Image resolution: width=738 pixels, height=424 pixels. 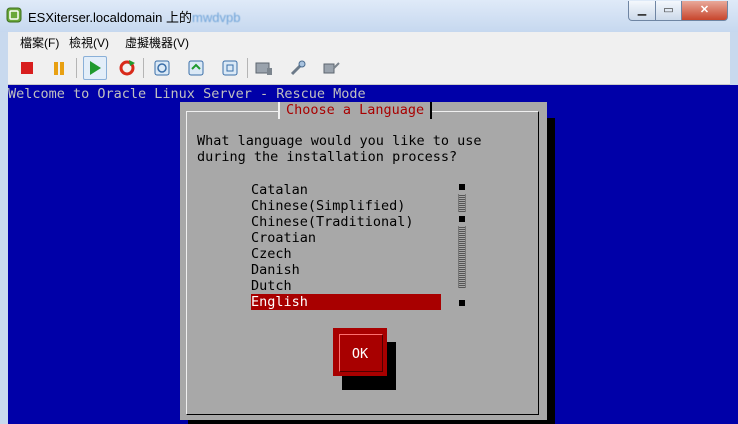 What do you see at coordinates (327, 157) in the screenshot?
I see `question-line-2: during the installation process?` at bounding box center [327, 157].